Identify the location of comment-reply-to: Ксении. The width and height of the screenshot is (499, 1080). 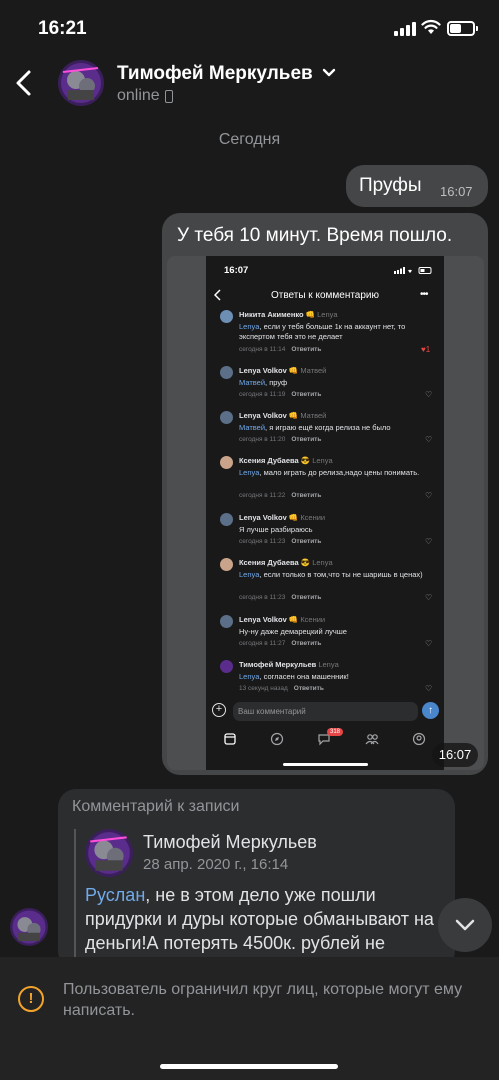
(313, 619).